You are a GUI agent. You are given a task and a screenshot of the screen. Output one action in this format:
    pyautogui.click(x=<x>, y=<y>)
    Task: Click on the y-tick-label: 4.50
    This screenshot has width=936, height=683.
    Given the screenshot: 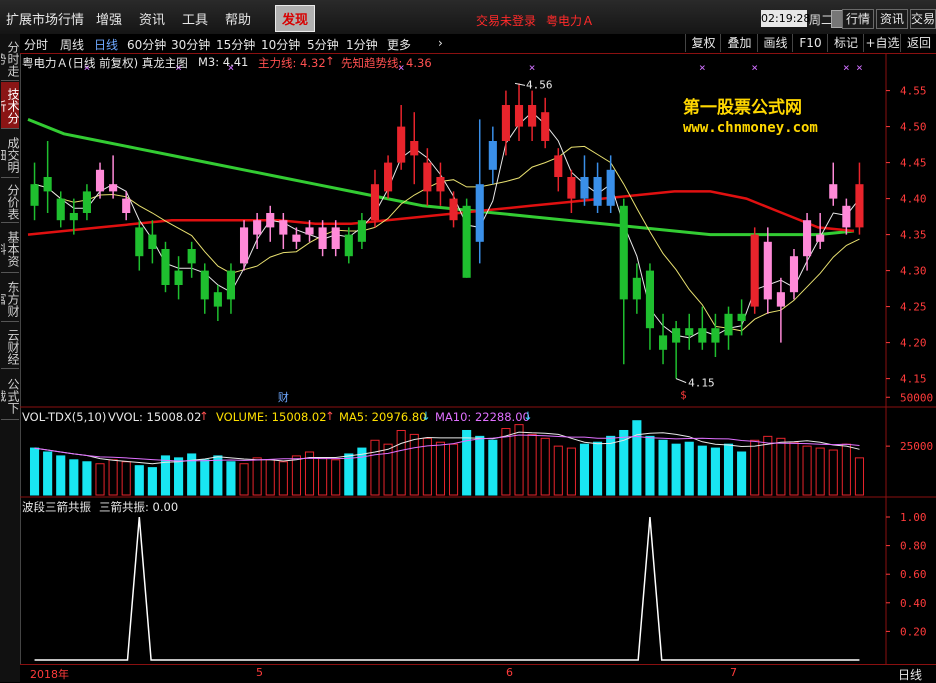 What is the action you would take?
    pyautogui.click(x=913, y=127)
    